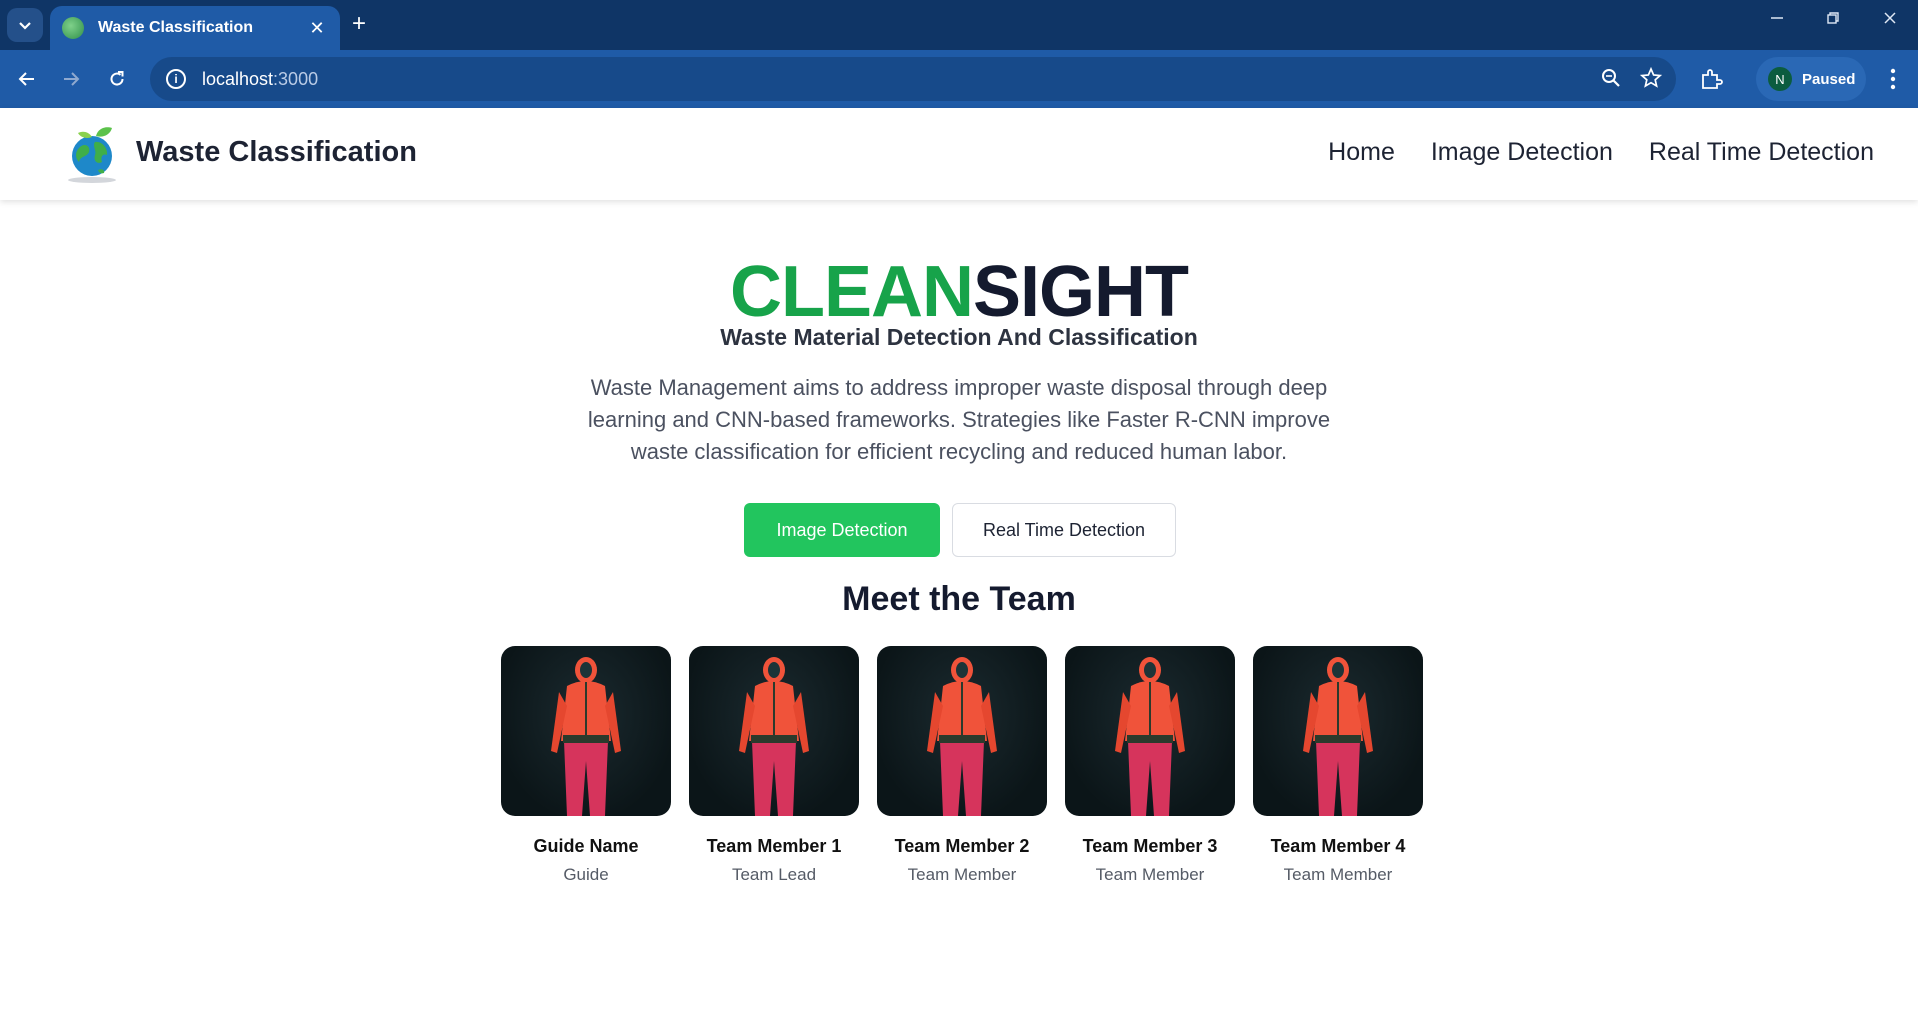  Describe the element at coordinates (1338, 846) in the screenshot. I see `member-name: Team Member 4` at that location.